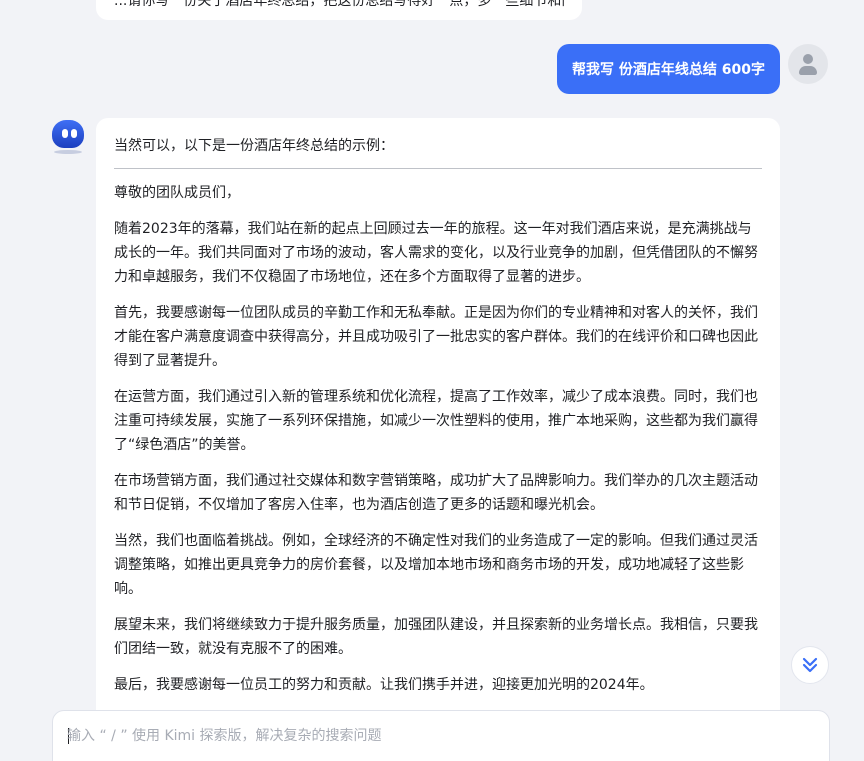  I want to click on user-avatar-icon, so click(808, 64).